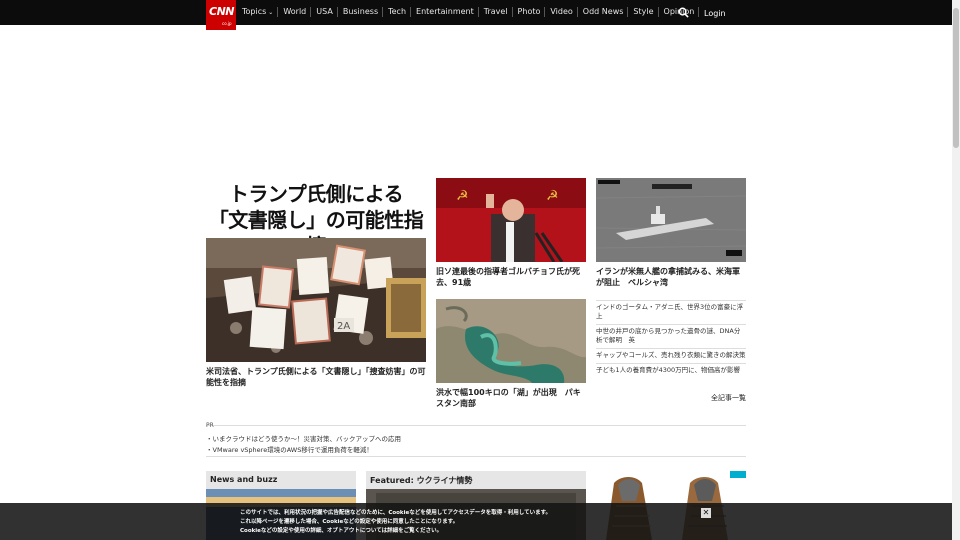 This screenshot has width=960, height=540. I want to click on close-icon: ✕, so click(706, 513).